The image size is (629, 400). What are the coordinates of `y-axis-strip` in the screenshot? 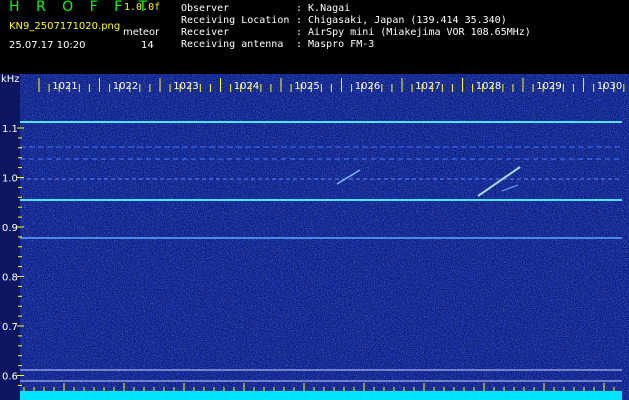 It's located at (10, 237).